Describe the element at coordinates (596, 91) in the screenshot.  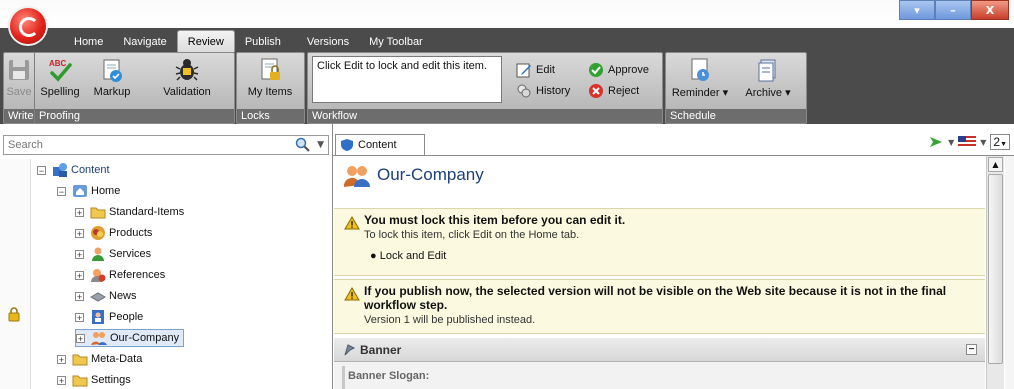
I see `reject-x-icon` at that location.